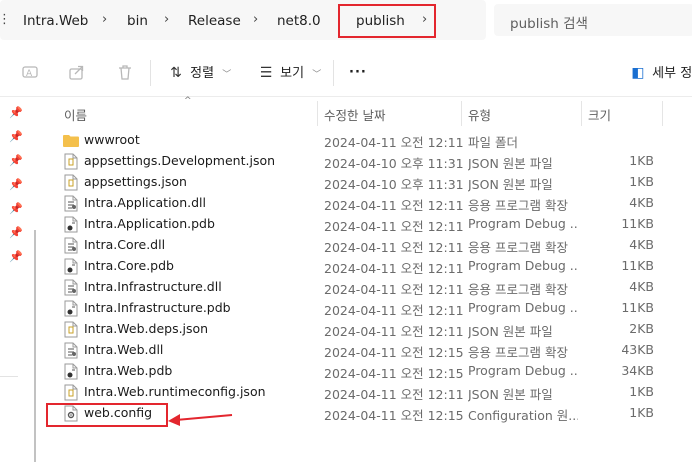 The height and width of the screenshot is (462, 692). I want to click on file-size: 2KB, so click(641, 328).